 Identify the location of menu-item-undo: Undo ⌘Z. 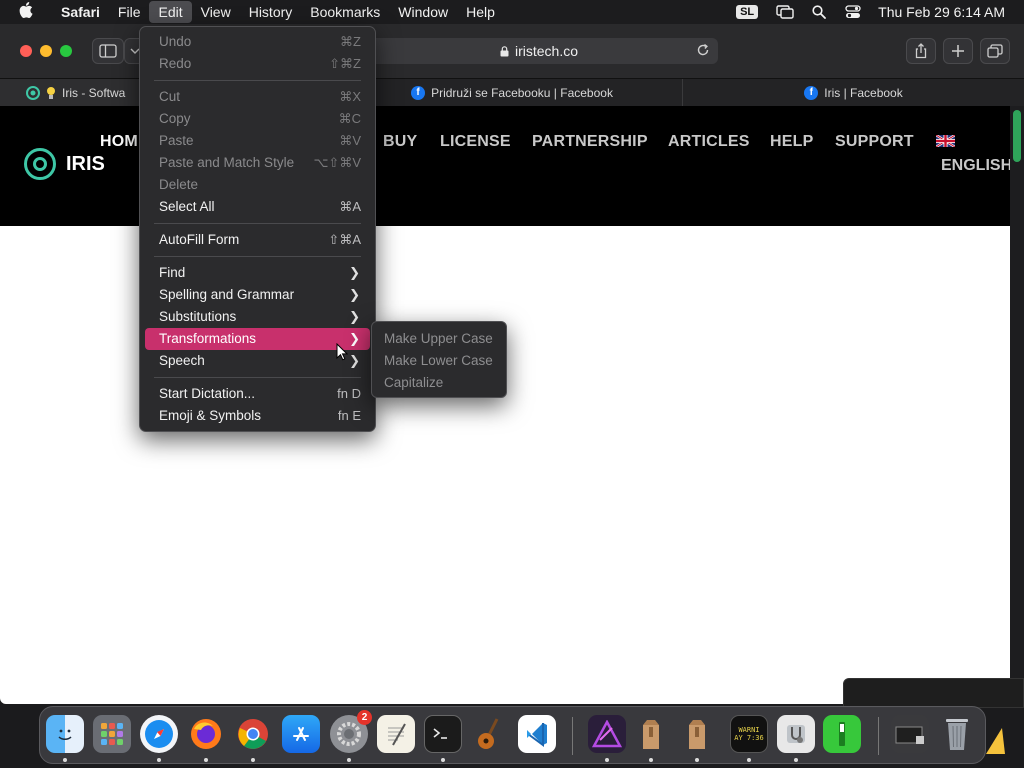
(257, 42).